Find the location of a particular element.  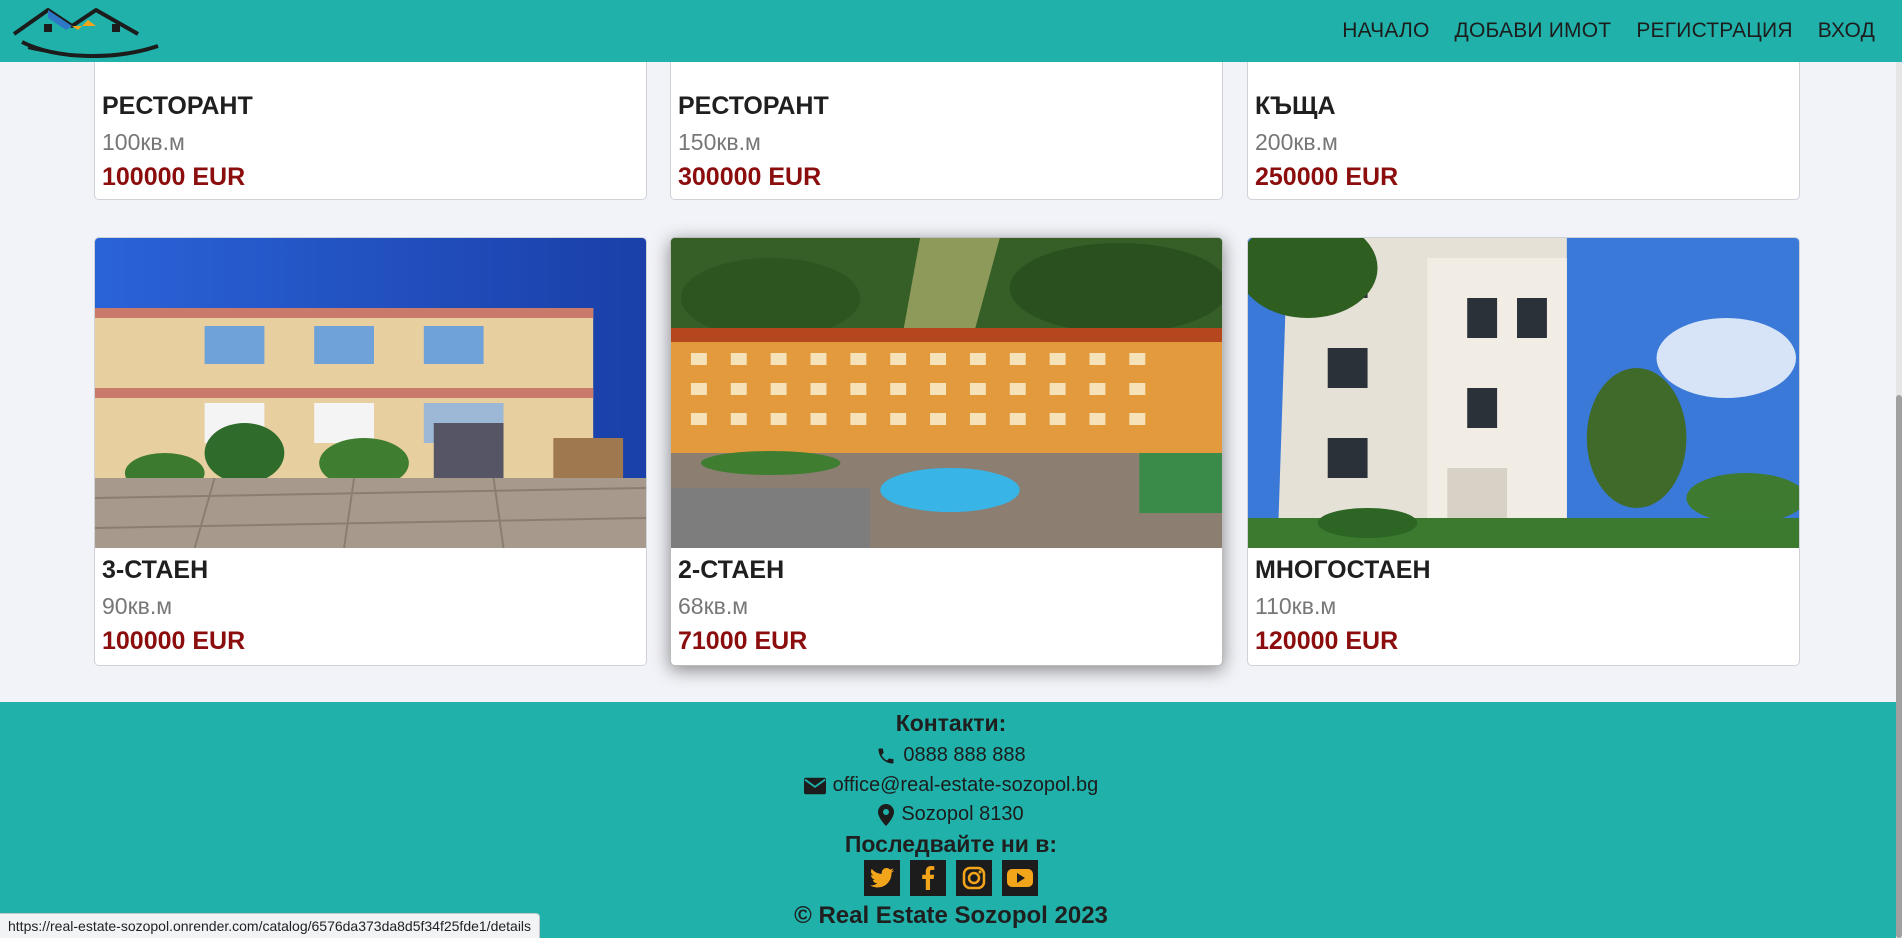

listing-area: 150кв.м is located at coordinates (719, 142).